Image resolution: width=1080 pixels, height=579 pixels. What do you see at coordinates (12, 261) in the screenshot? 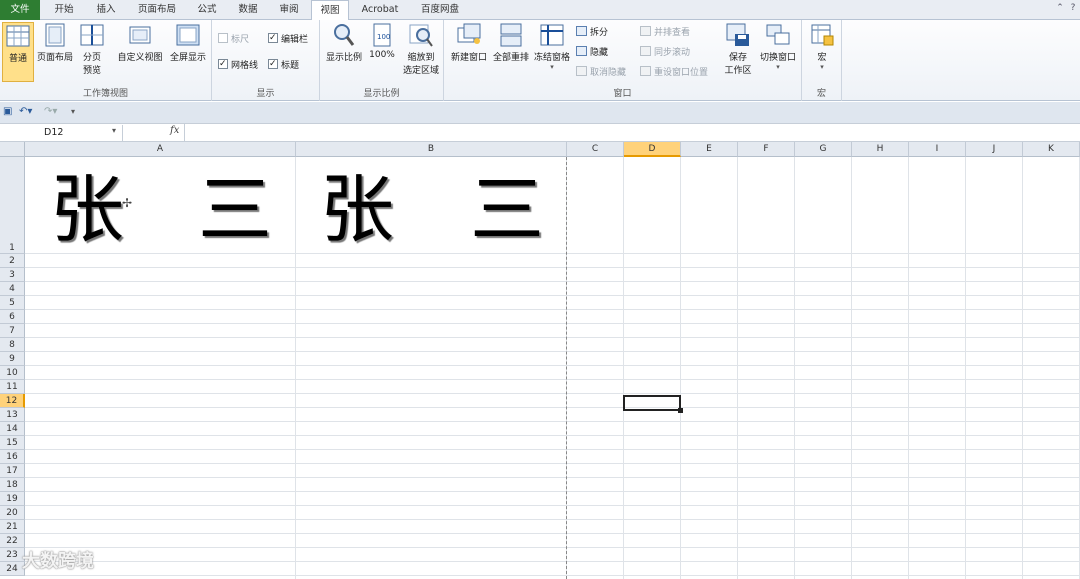
I see `row-header-2: 2` at bounding box center [12, 261].